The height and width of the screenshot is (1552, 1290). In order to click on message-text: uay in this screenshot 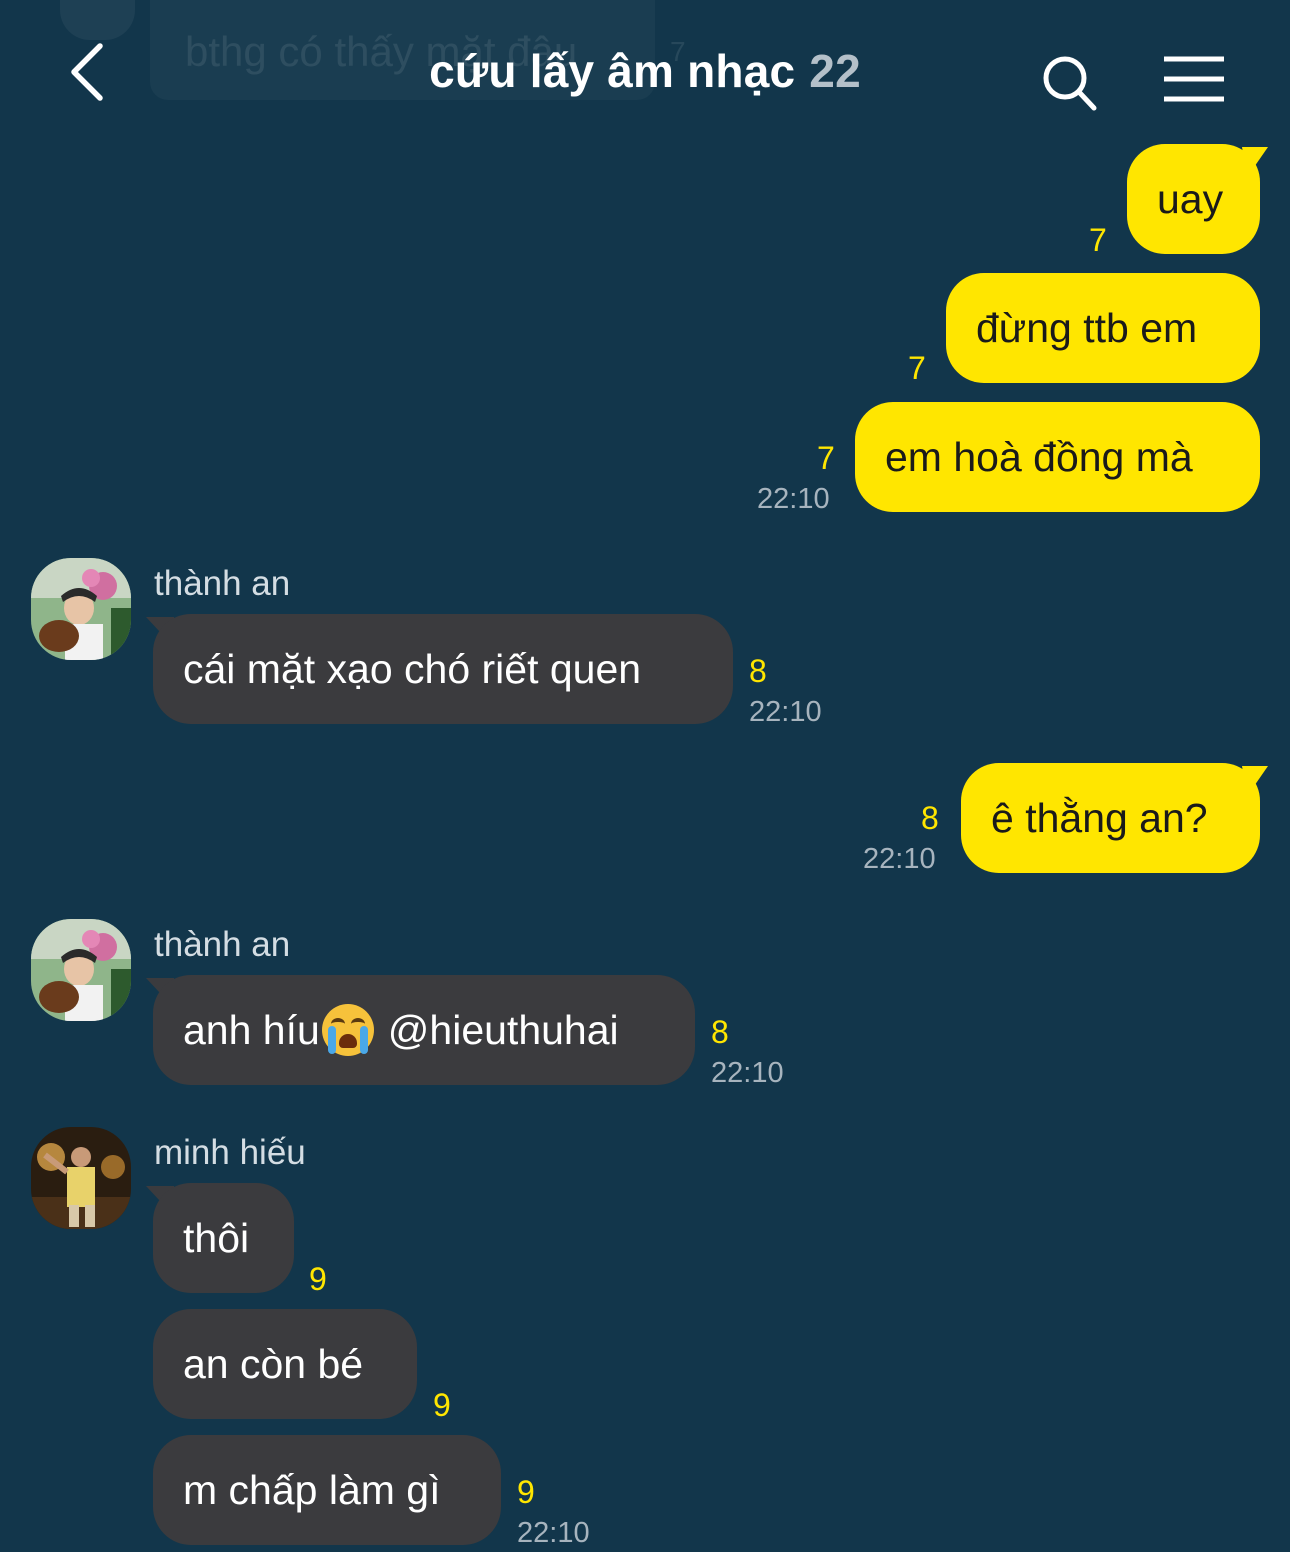, I will do `click(1190, 198)`.